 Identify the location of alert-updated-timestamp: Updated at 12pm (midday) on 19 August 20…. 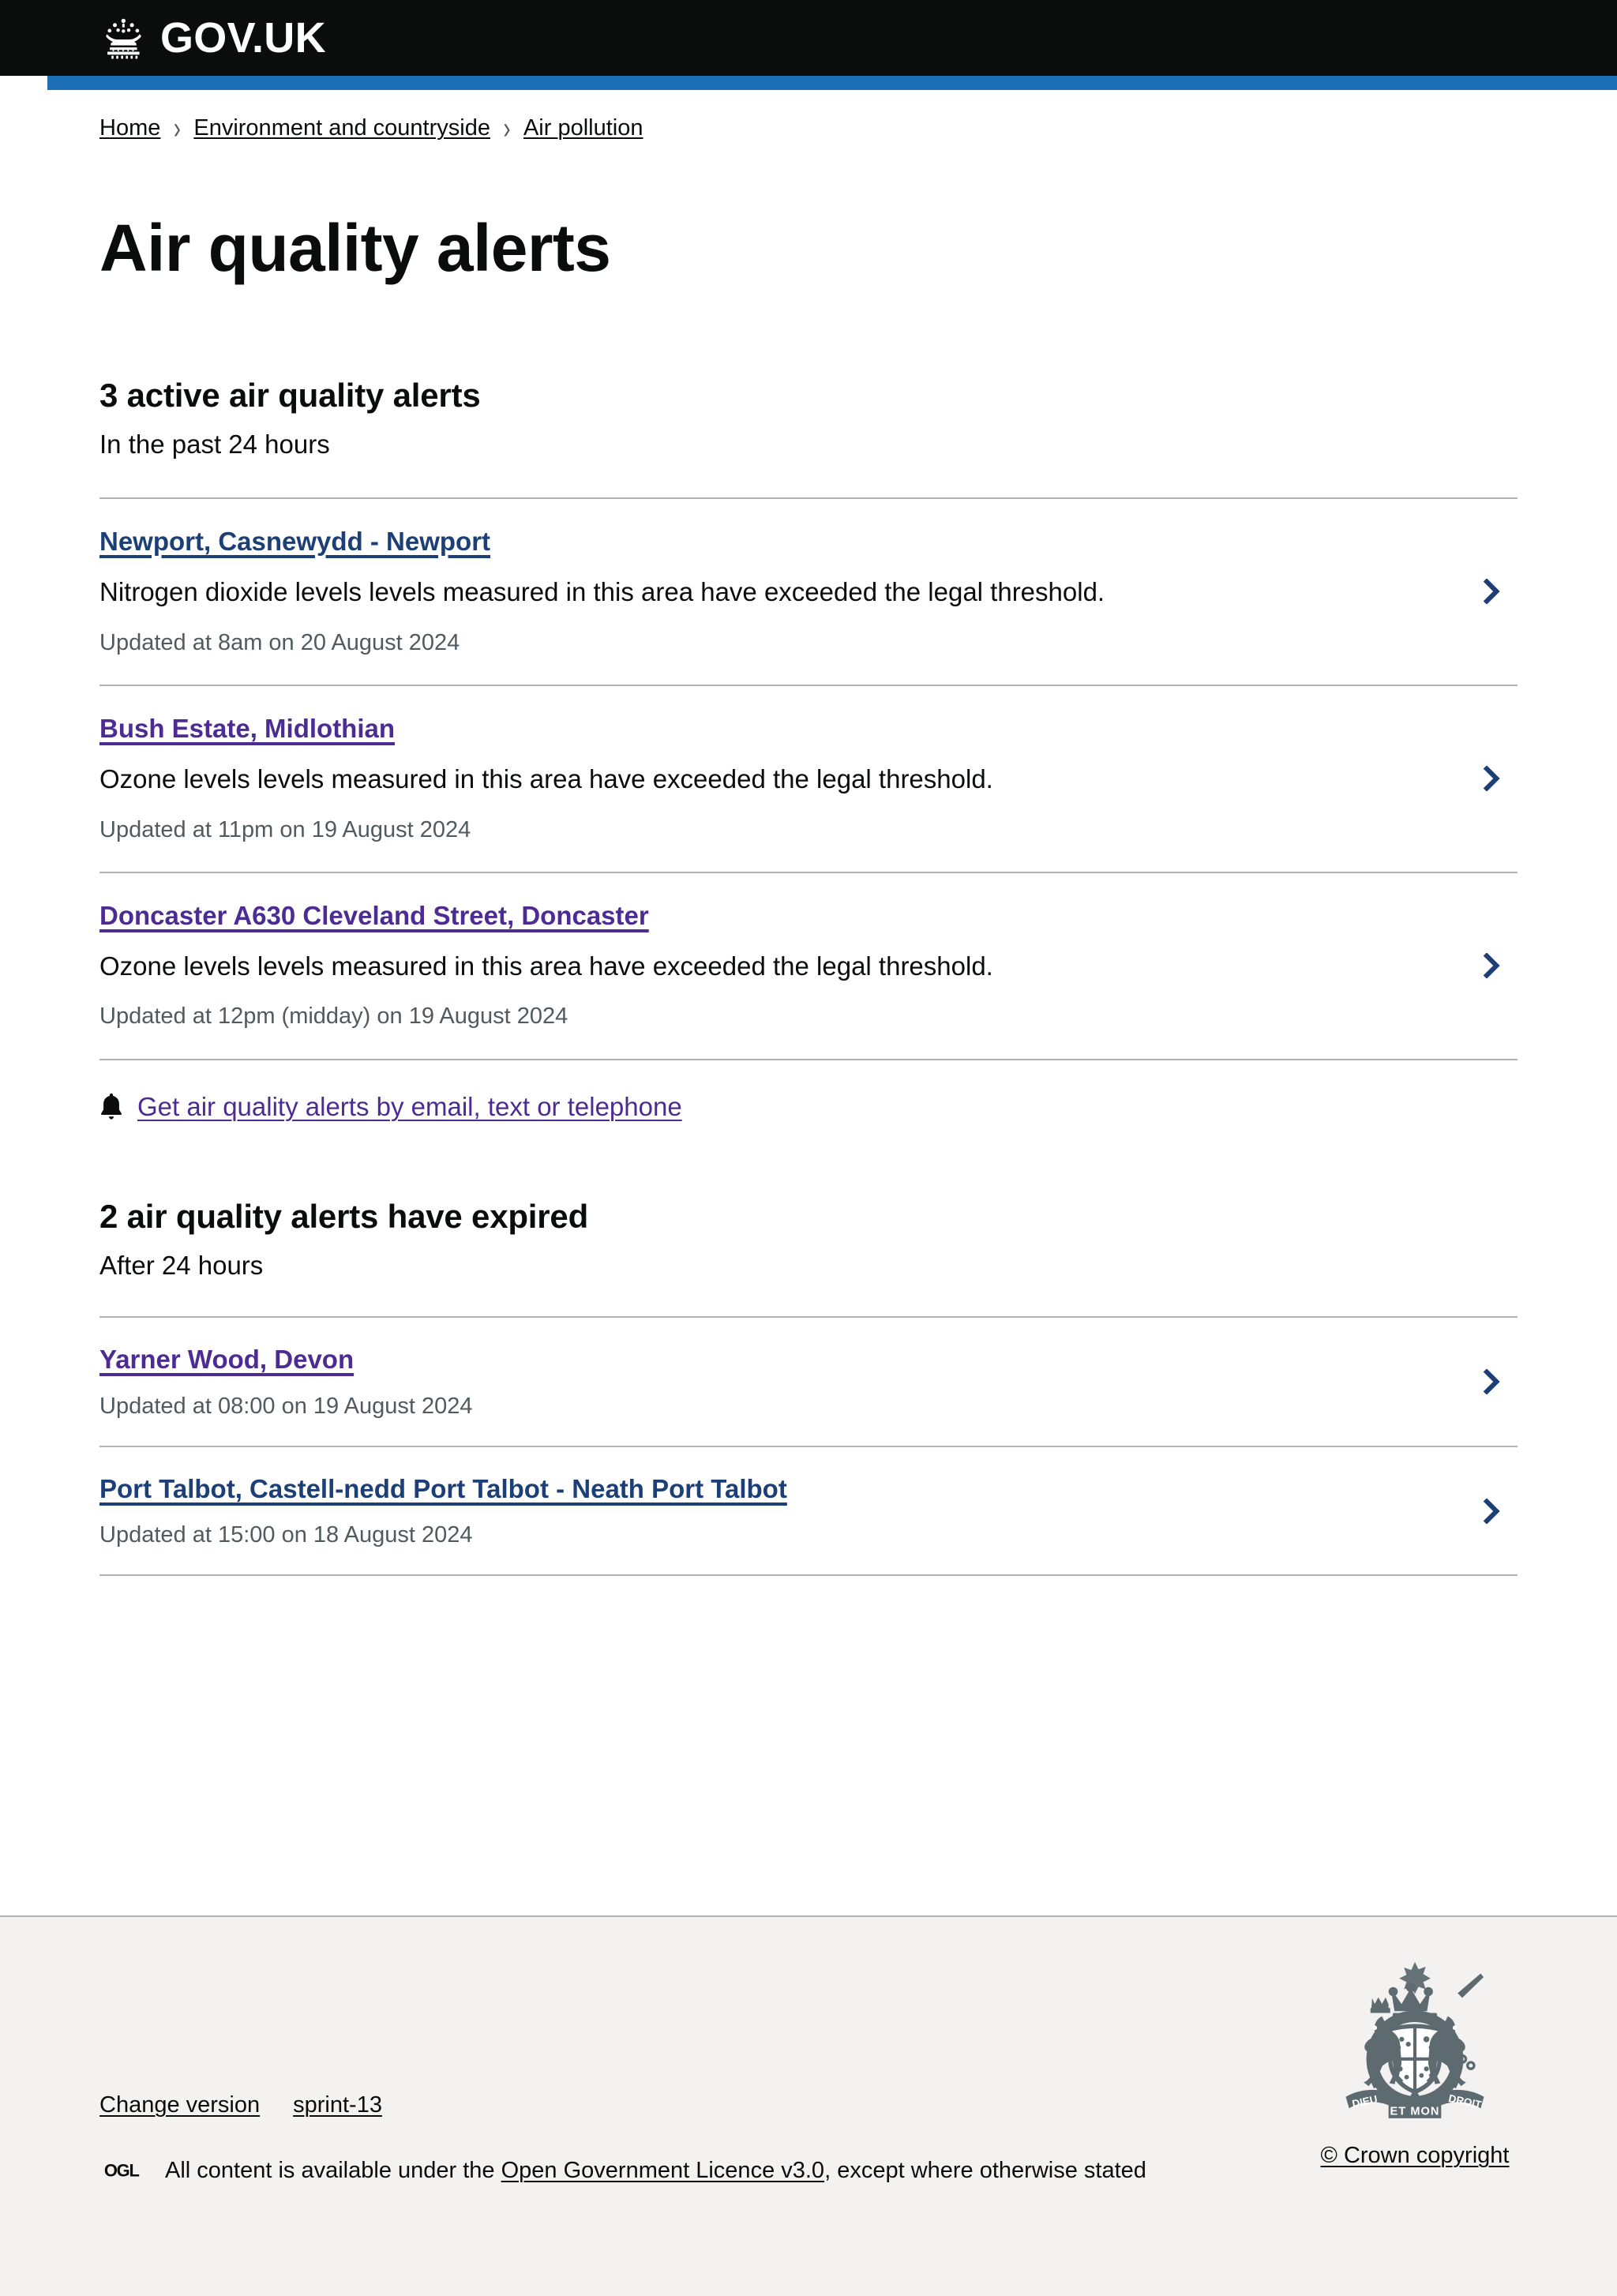
(333, 1017).